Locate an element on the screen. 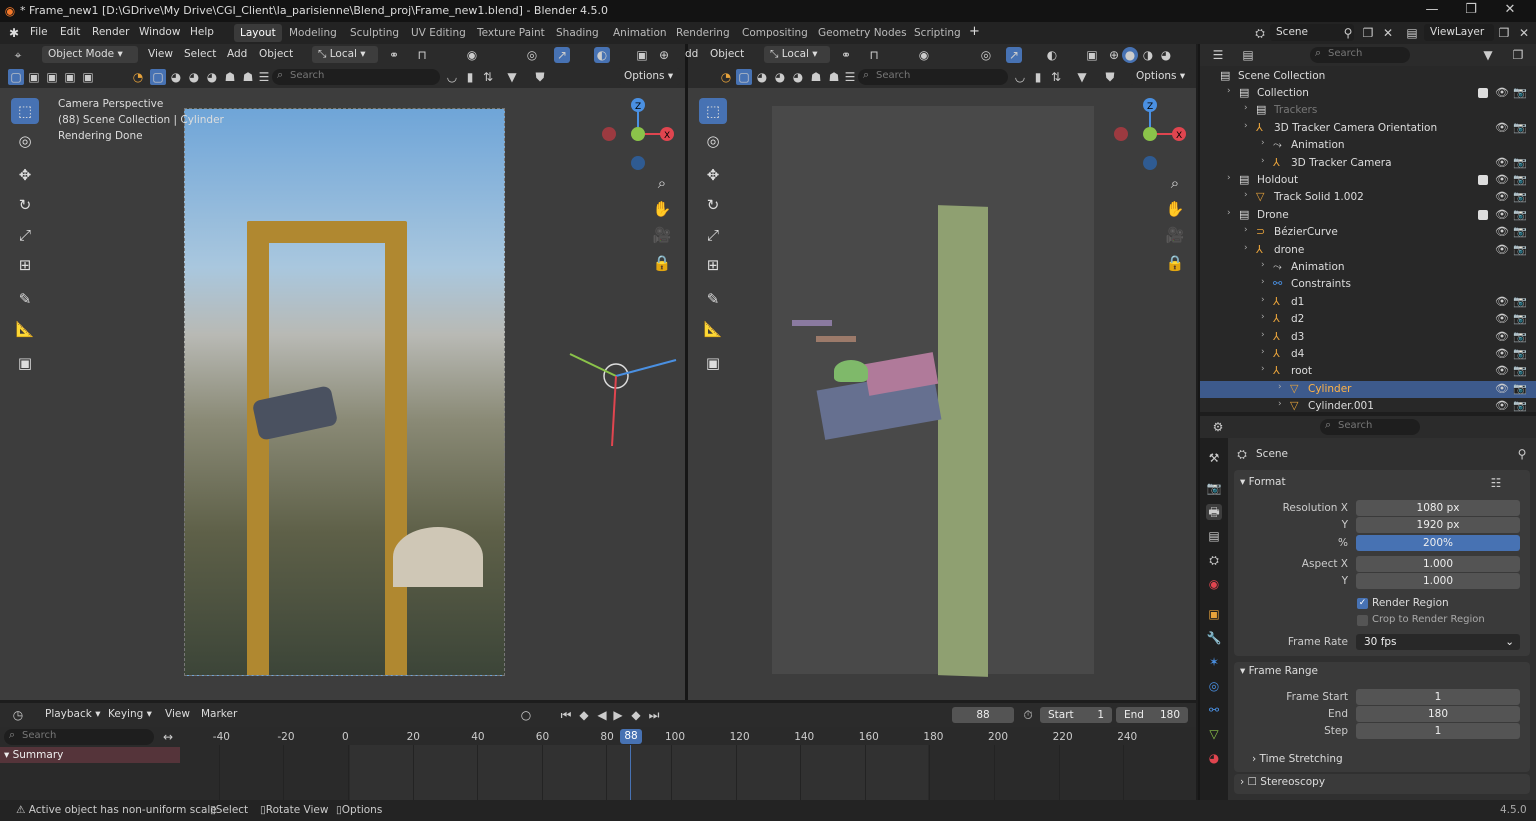 Image resolution: width=1536 pixels, height=821 pixels. light-filter-icon: ◕ is located at coordinates (194, 77).